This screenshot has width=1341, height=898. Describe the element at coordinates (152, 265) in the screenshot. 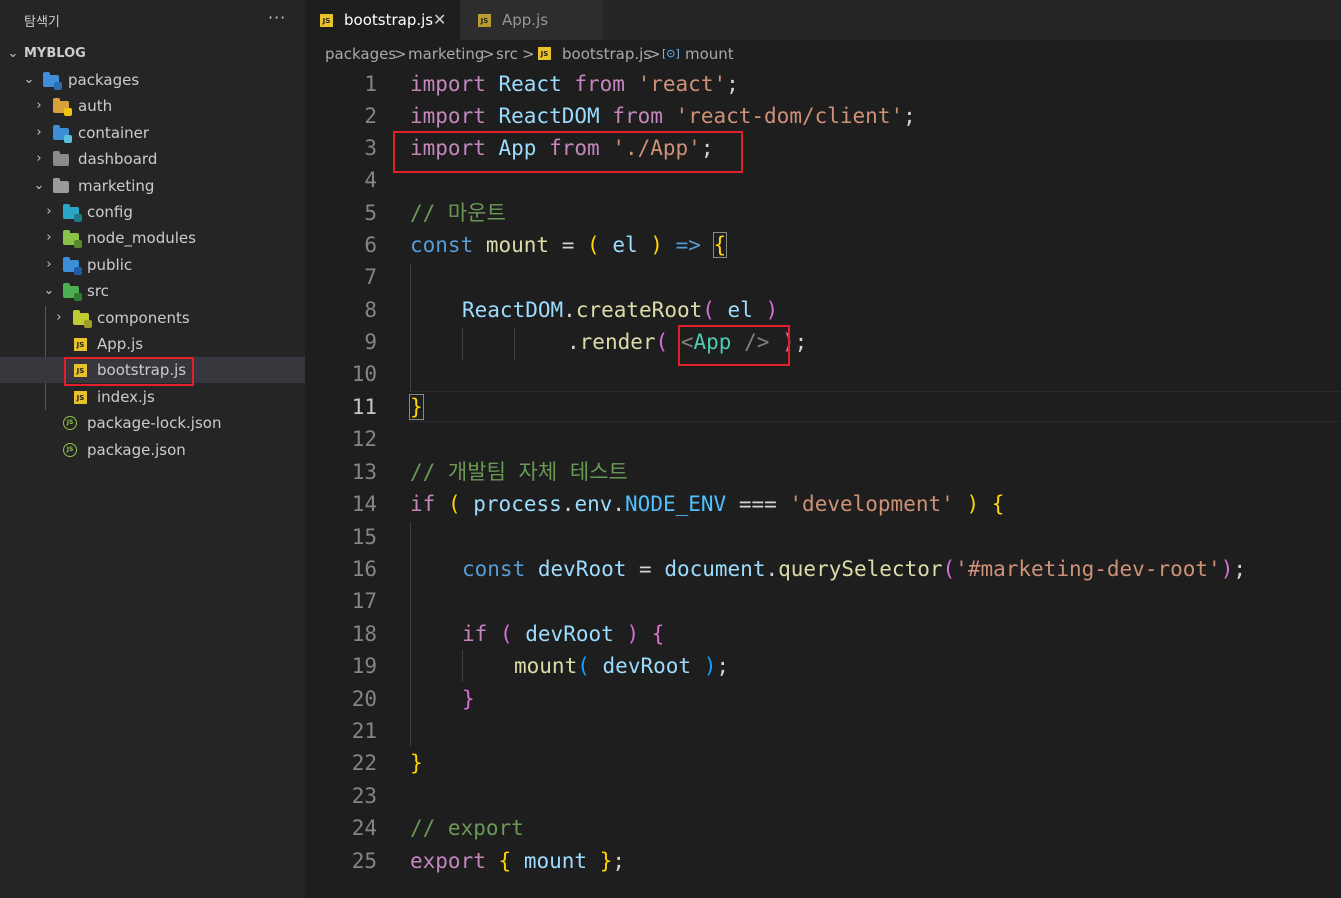

I see `tree-item-public: › public` at that location.